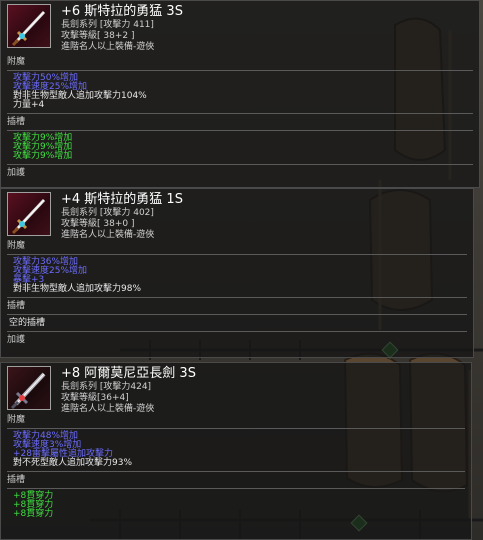 Image resolution: width=483 pixels, height=540 pixels. Describe the element at coordinates (107, 25) in the screenshot. I see `weapon-type: 長劍系列 [攻擊力 411]` at that location.